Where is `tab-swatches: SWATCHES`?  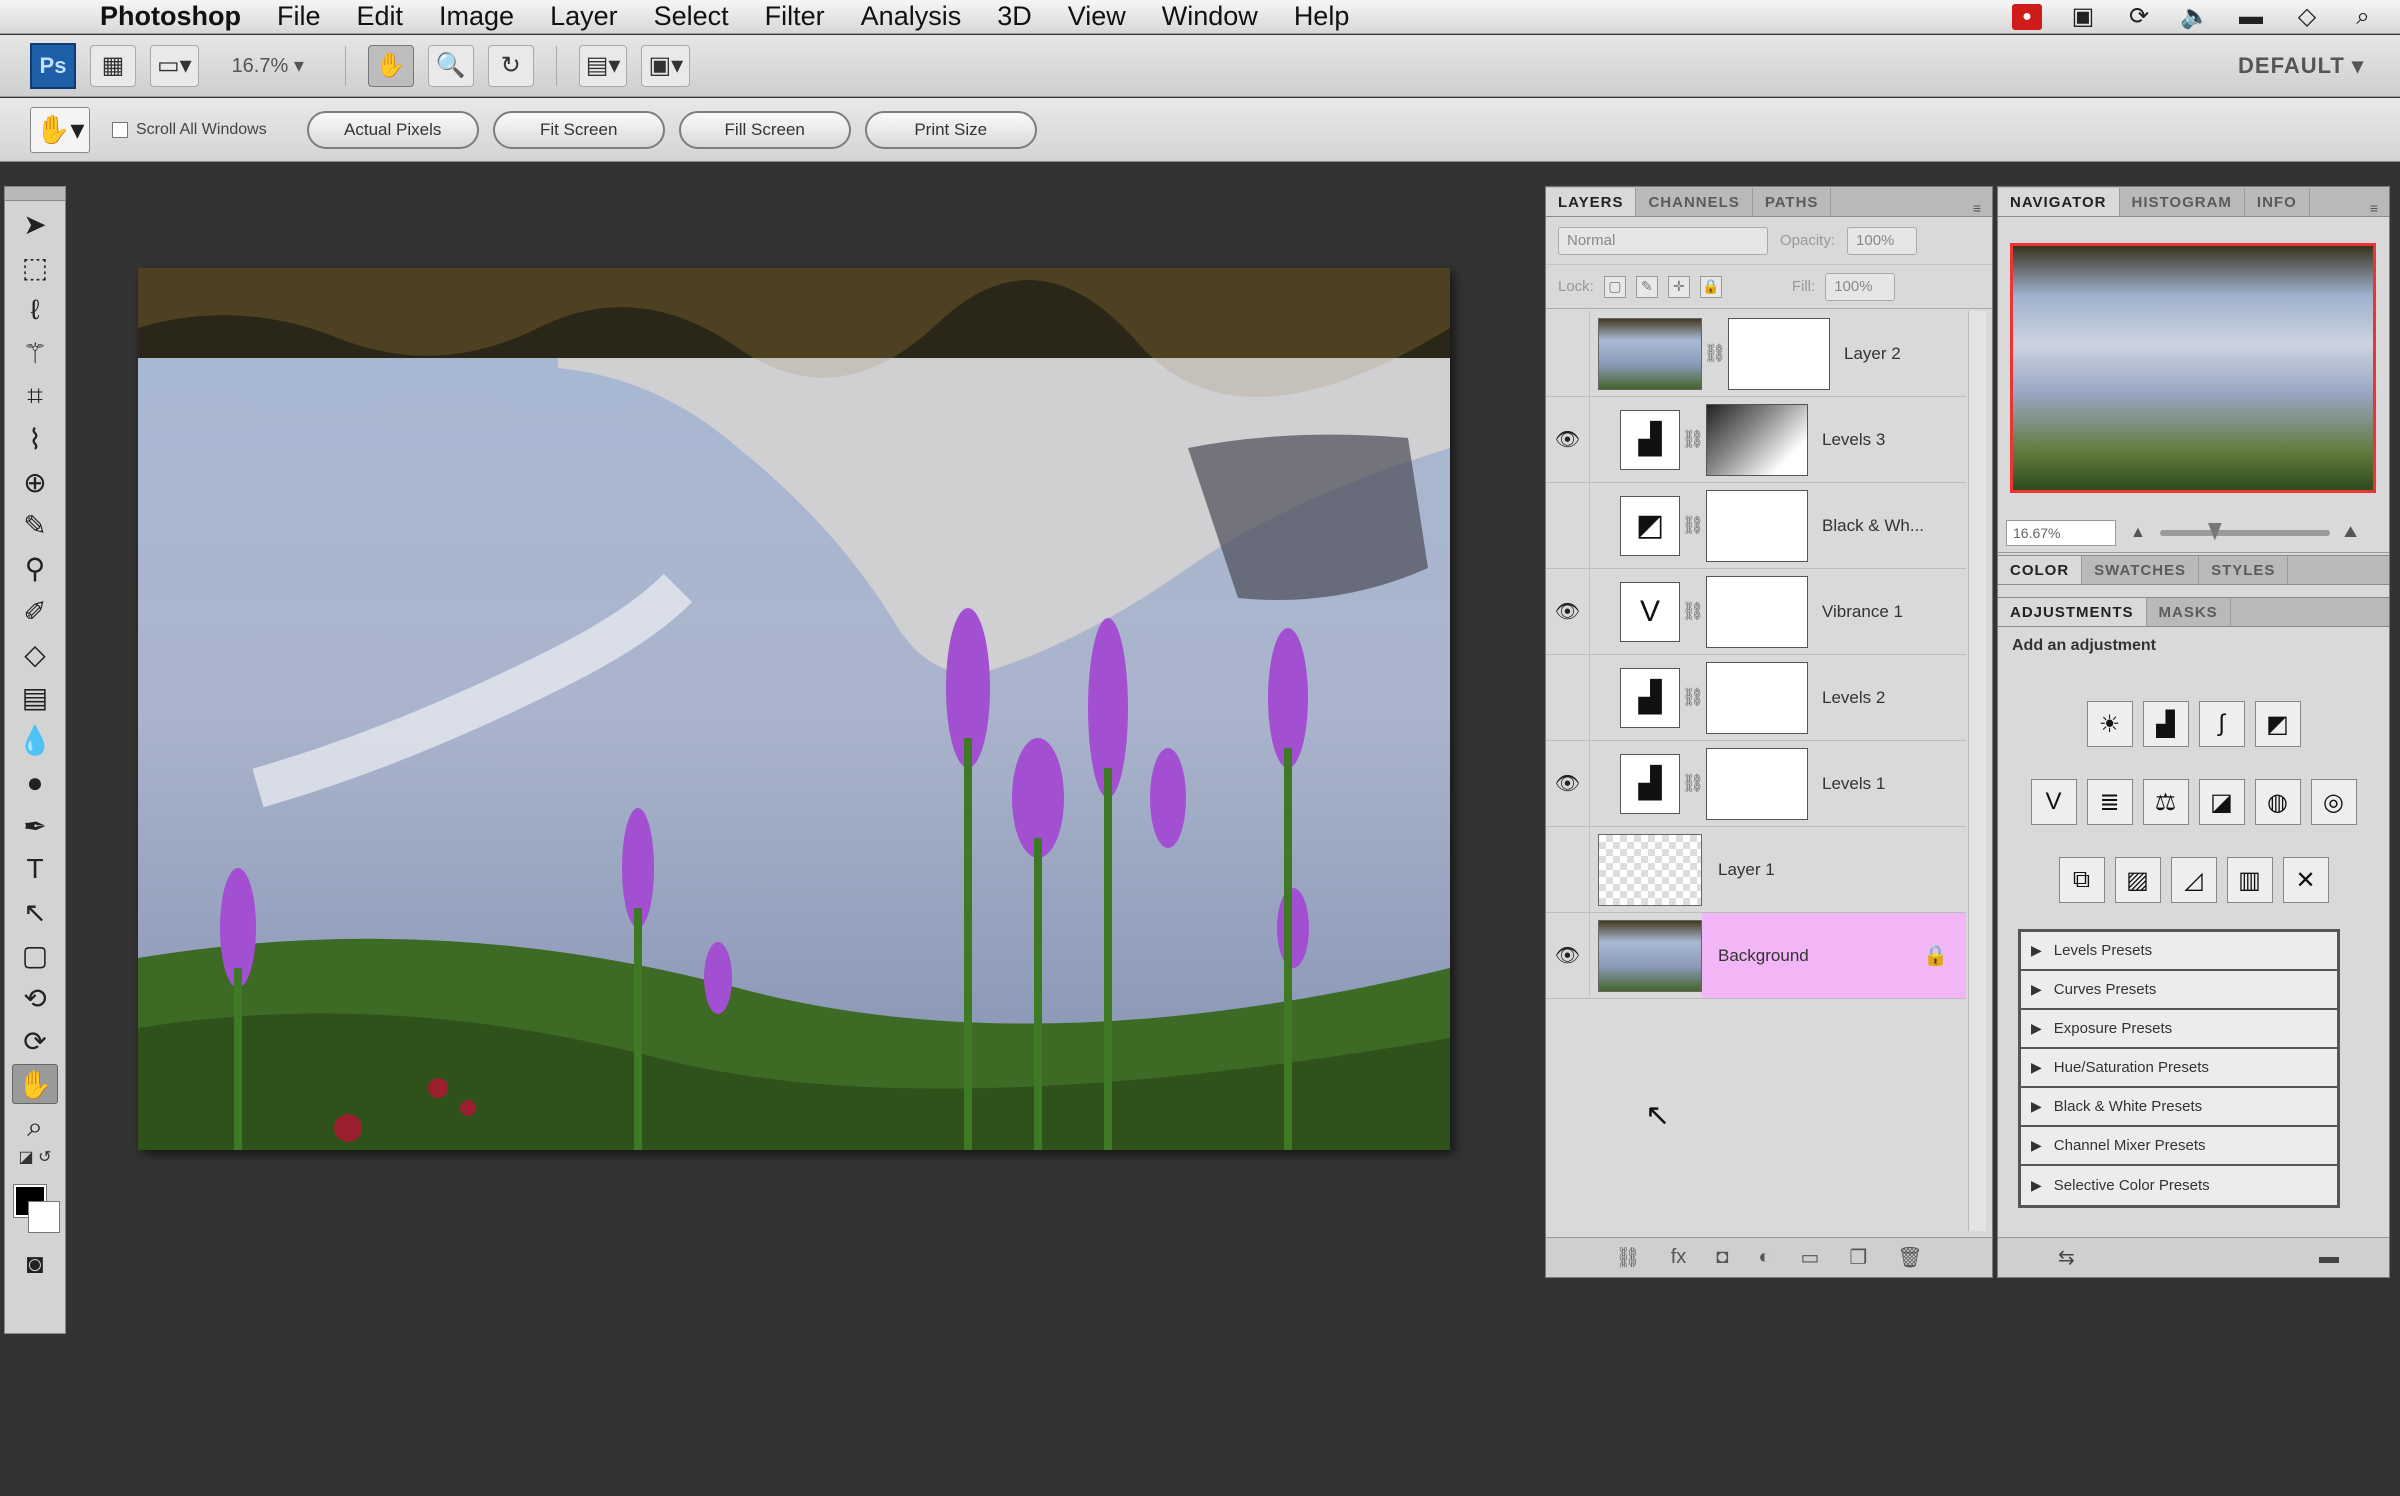
tab-swatches: SWATCHES is located at coordinates (2141, 570).